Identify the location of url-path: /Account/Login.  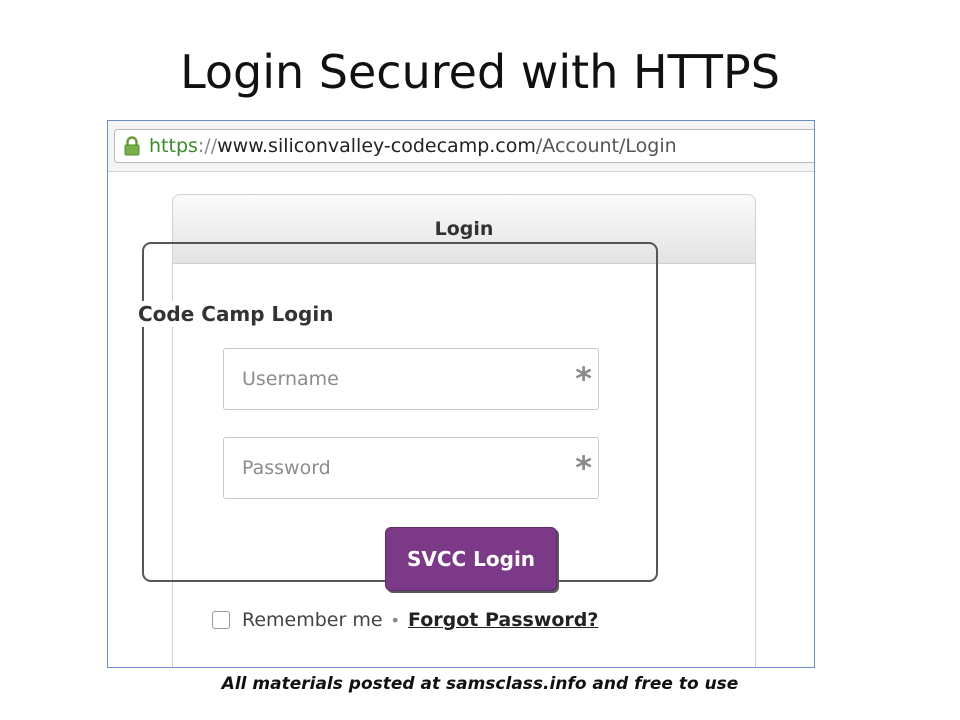
(606, 146).